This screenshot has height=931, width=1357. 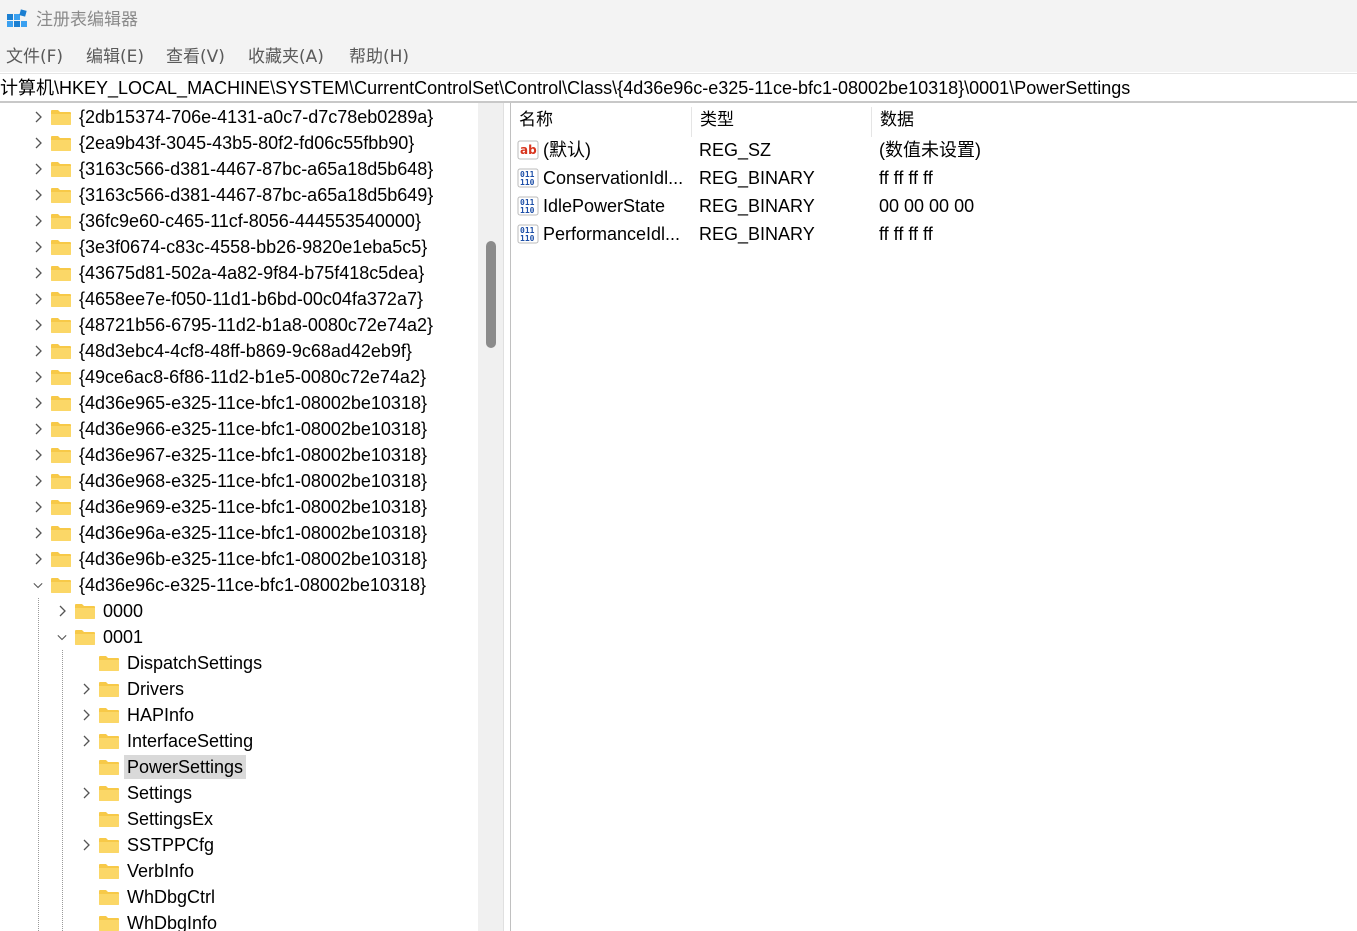 I want to click on tree-item: {48d3ebc4-4cf8-48ff-b869-9c68ad42eb9f}, so click(x=222, y=351).